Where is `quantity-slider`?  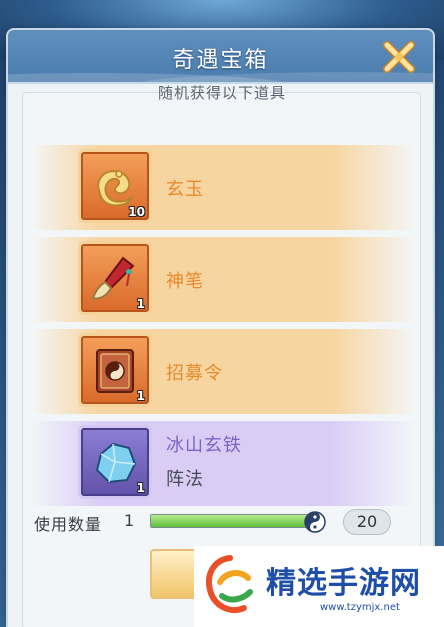
quantity-slider is located at coordinates (235, 521).